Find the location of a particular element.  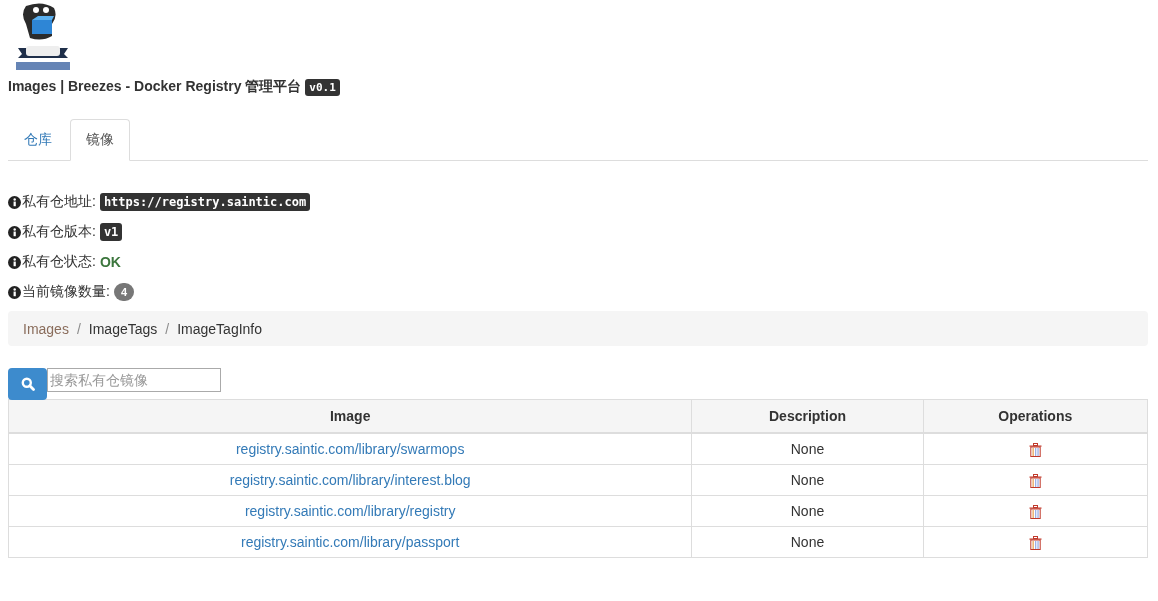

page-title: Images | Breezes - Docker Registry 管理平台 is located at coordinates (155, 87).